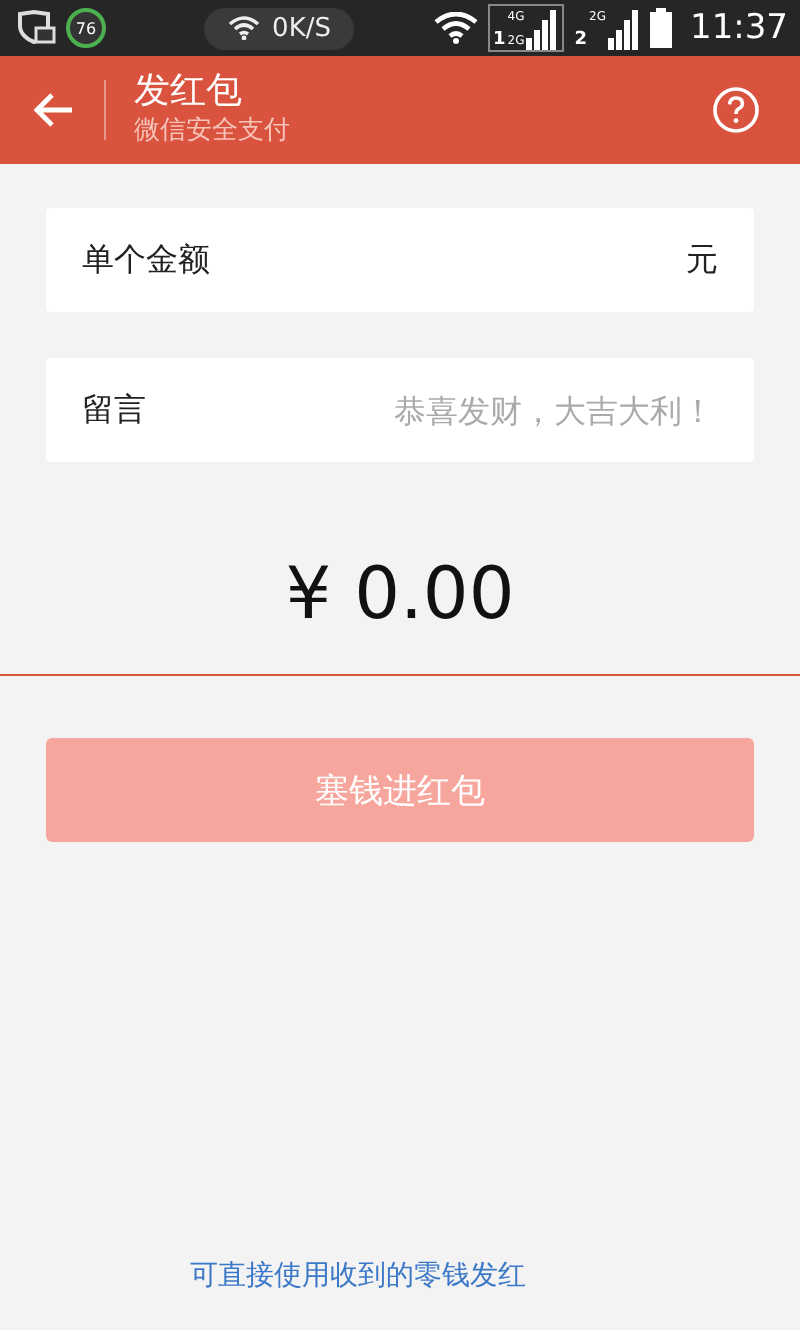 Image resolution: width=800 pixels, height=1330 pixels. What do you see at coordinates (702, 260) in the screenshot?
I see `unit-label: 元` at bounding box center [702, 260].